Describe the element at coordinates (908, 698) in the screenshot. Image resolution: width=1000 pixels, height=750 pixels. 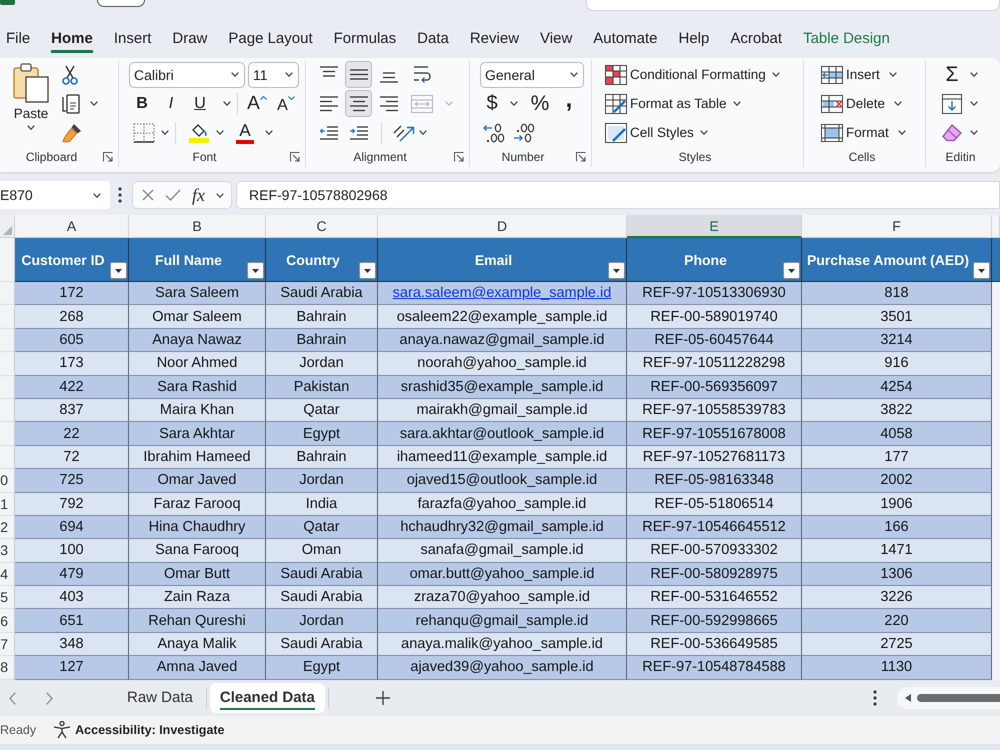
I see `scroll-left-icon` at that location.